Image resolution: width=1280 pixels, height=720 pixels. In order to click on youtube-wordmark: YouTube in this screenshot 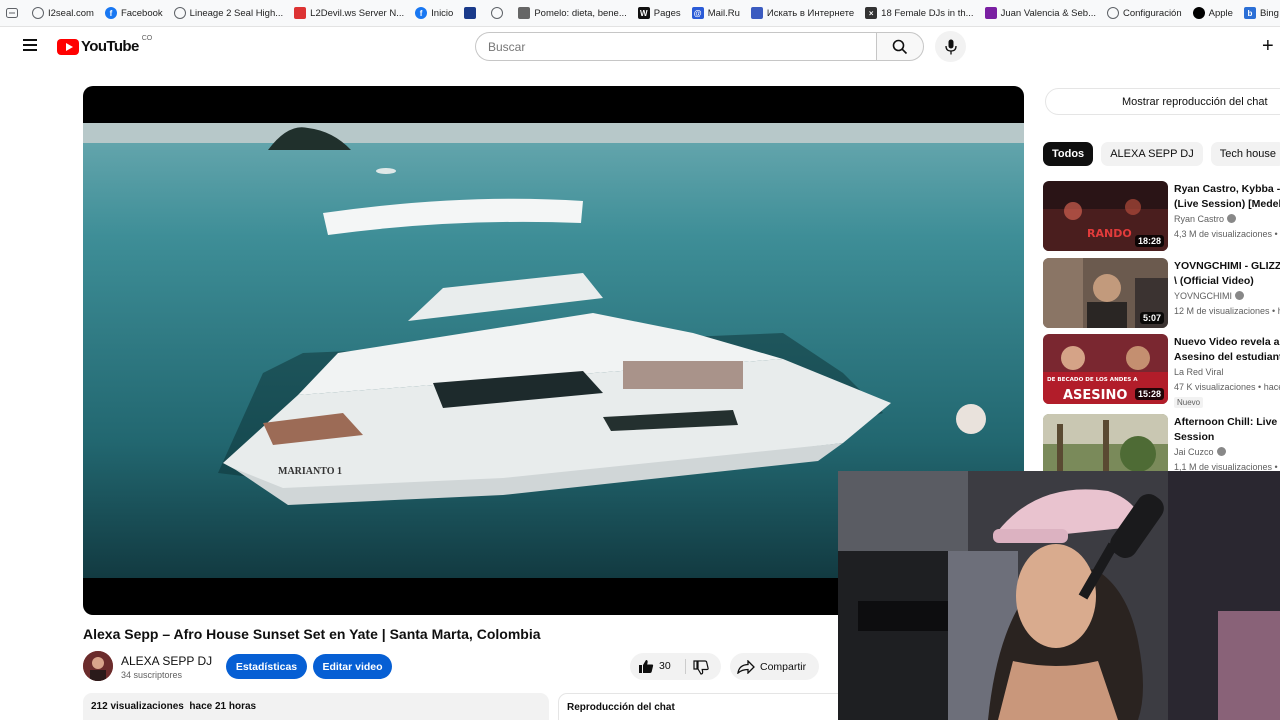, I will do `click(110, 46)`.